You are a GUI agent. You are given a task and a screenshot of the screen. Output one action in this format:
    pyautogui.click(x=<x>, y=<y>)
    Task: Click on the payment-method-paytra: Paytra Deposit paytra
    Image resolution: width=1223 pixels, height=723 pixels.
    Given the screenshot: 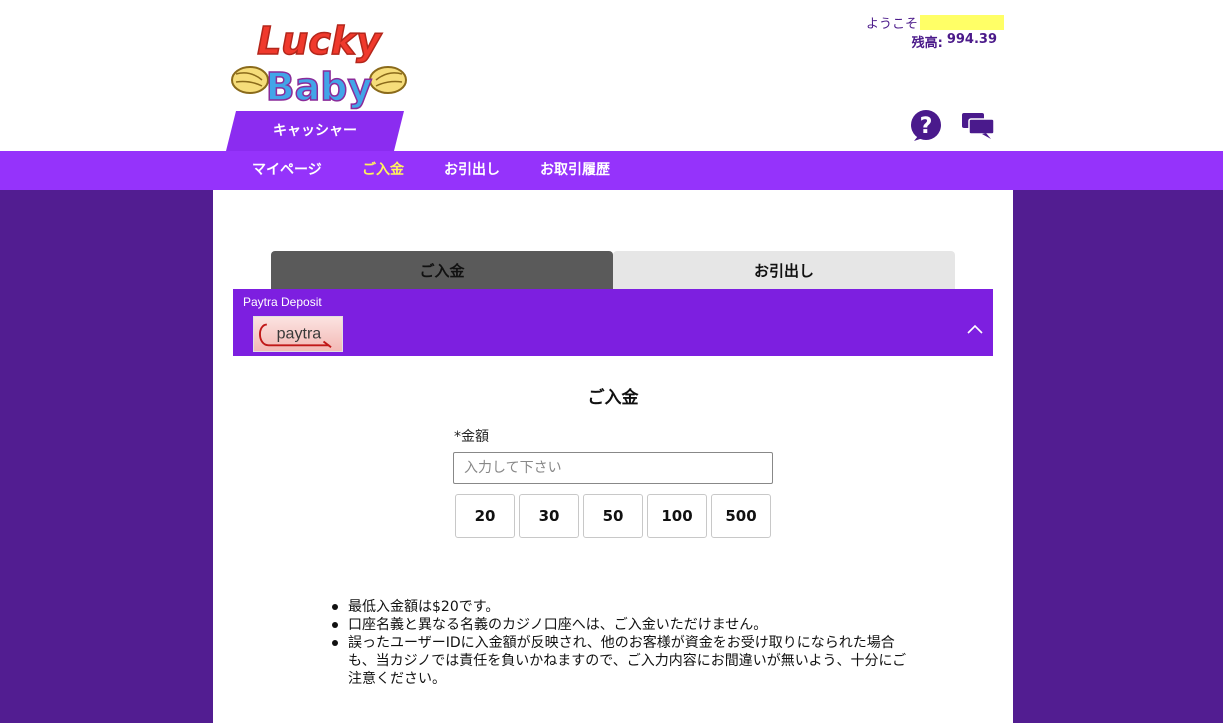 What is the action you would take?
    pyautogui.click(x=613, y=322)
    